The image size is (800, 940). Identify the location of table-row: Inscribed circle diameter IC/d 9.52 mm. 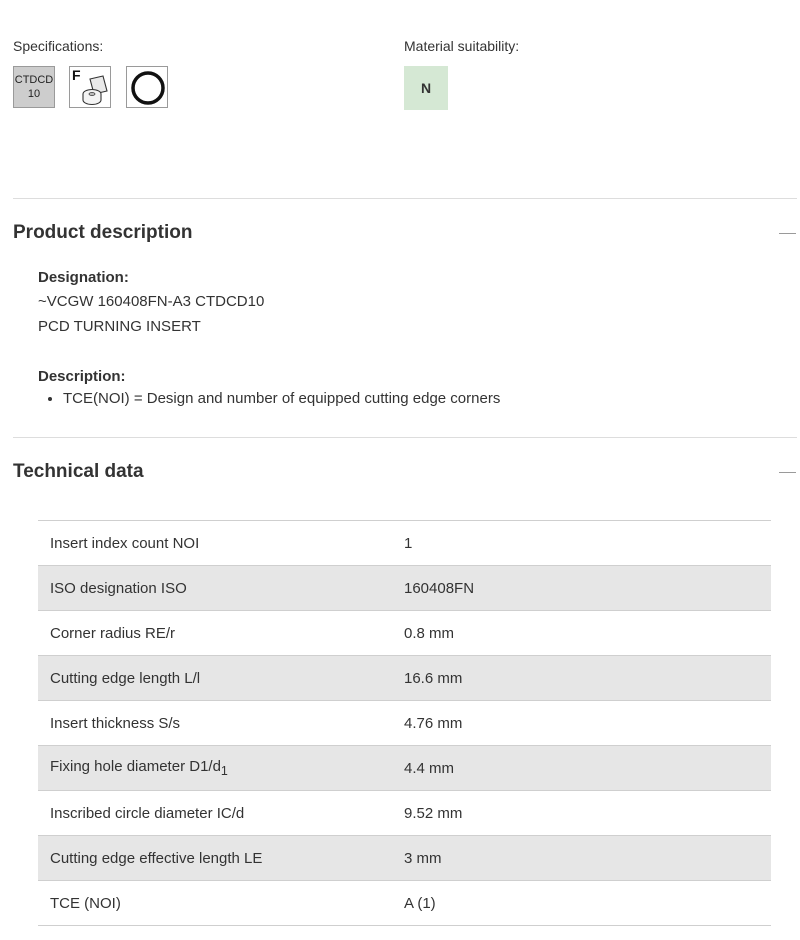
(404, 813).